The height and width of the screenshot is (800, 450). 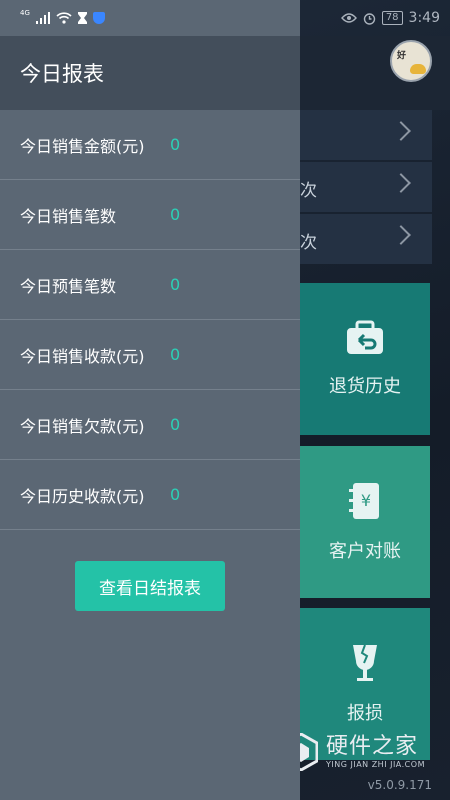 I want to click on watermark: 硬件之家 YING JIAN ZHI JIA.COM, so click(x=364, y=752).